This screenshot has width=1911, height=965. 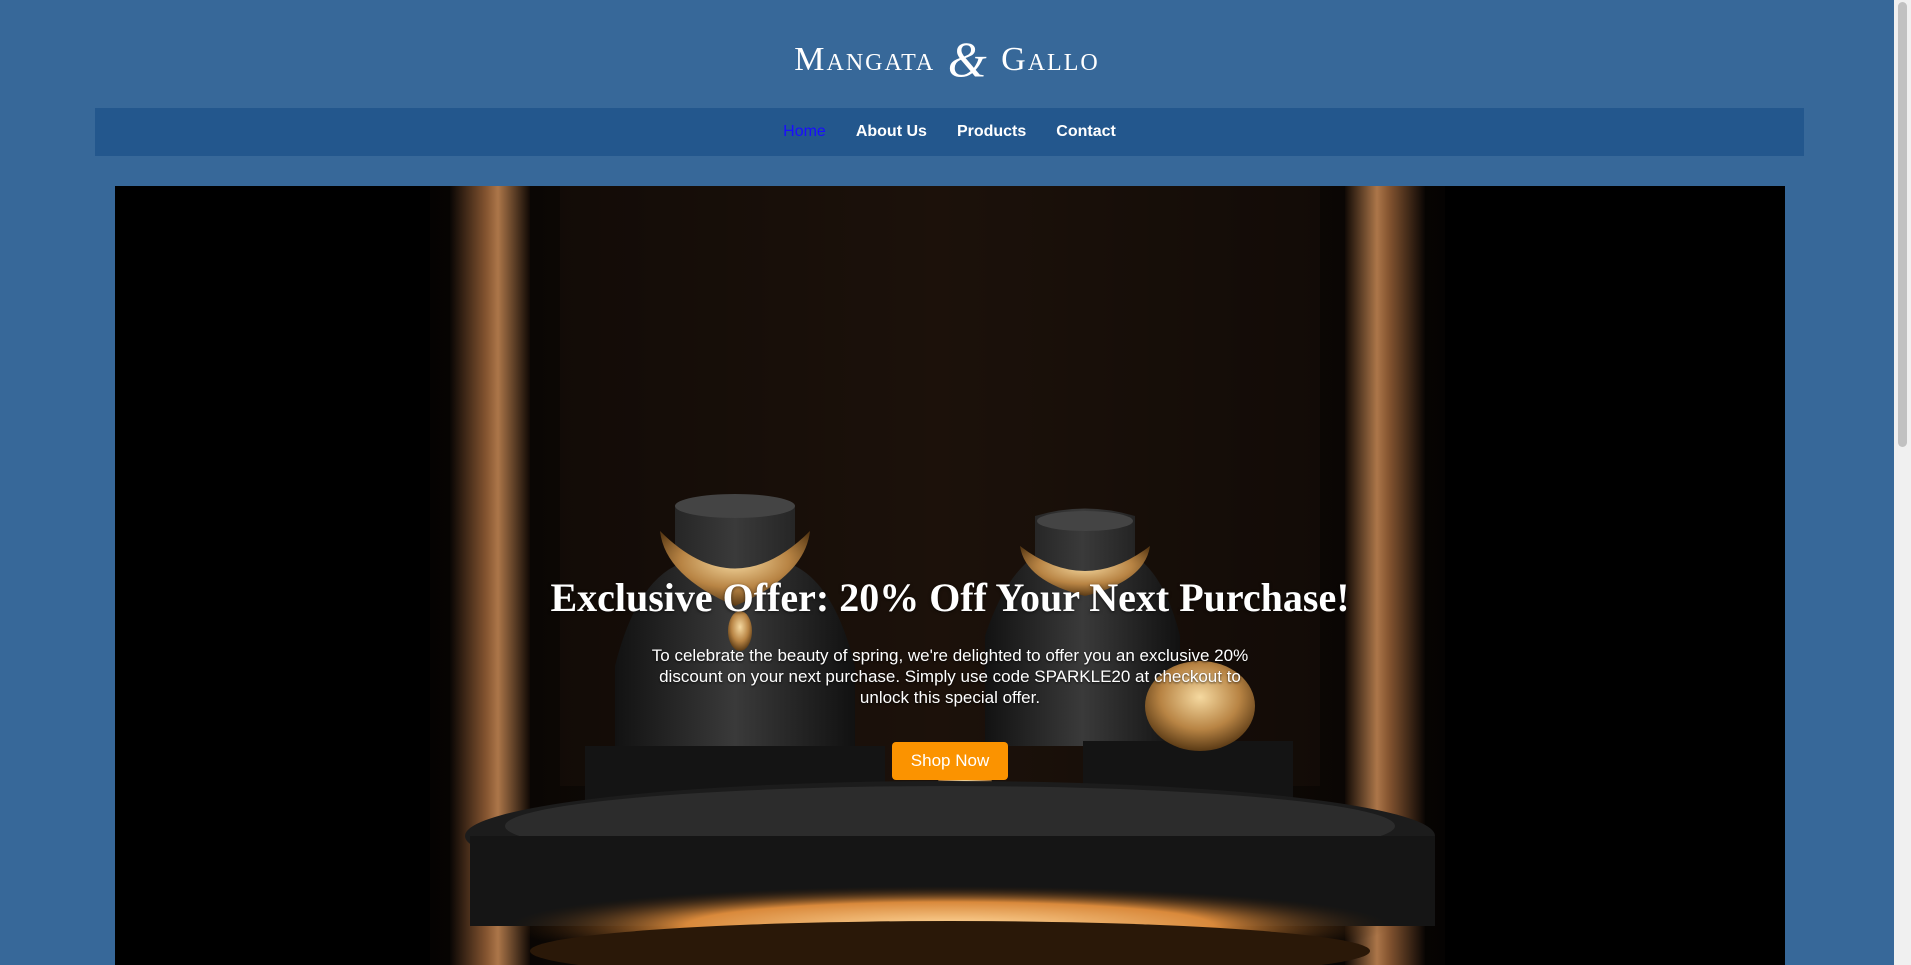 I want to click on logo-text-right: Gallo, so click(x=1050, y=59).